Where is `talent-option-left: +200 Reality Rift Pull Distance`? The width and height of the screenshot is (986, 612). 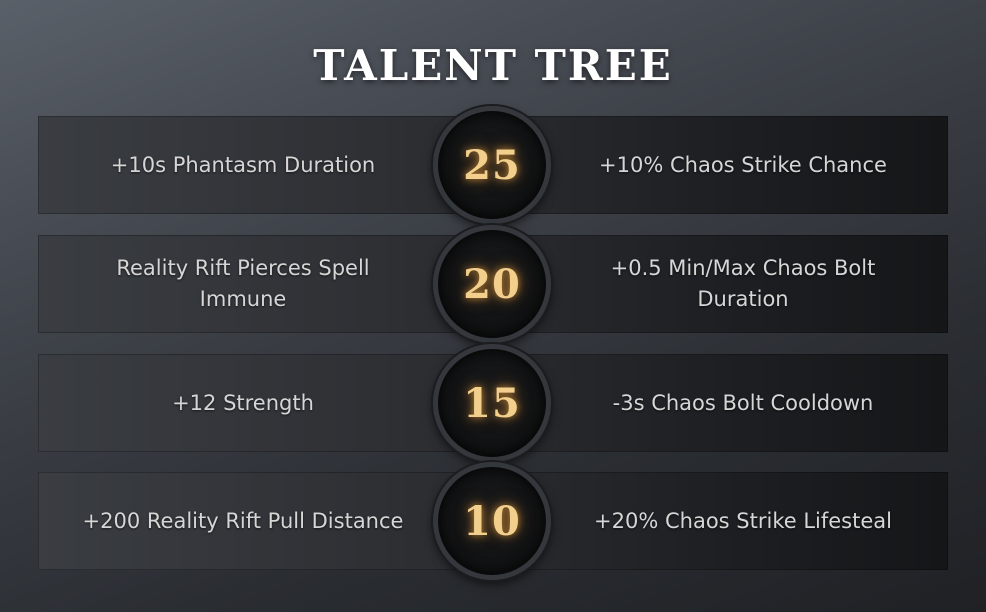 talent-option-left: +200 Reality Rift Pull Distance is located at coordinates (243, 521).